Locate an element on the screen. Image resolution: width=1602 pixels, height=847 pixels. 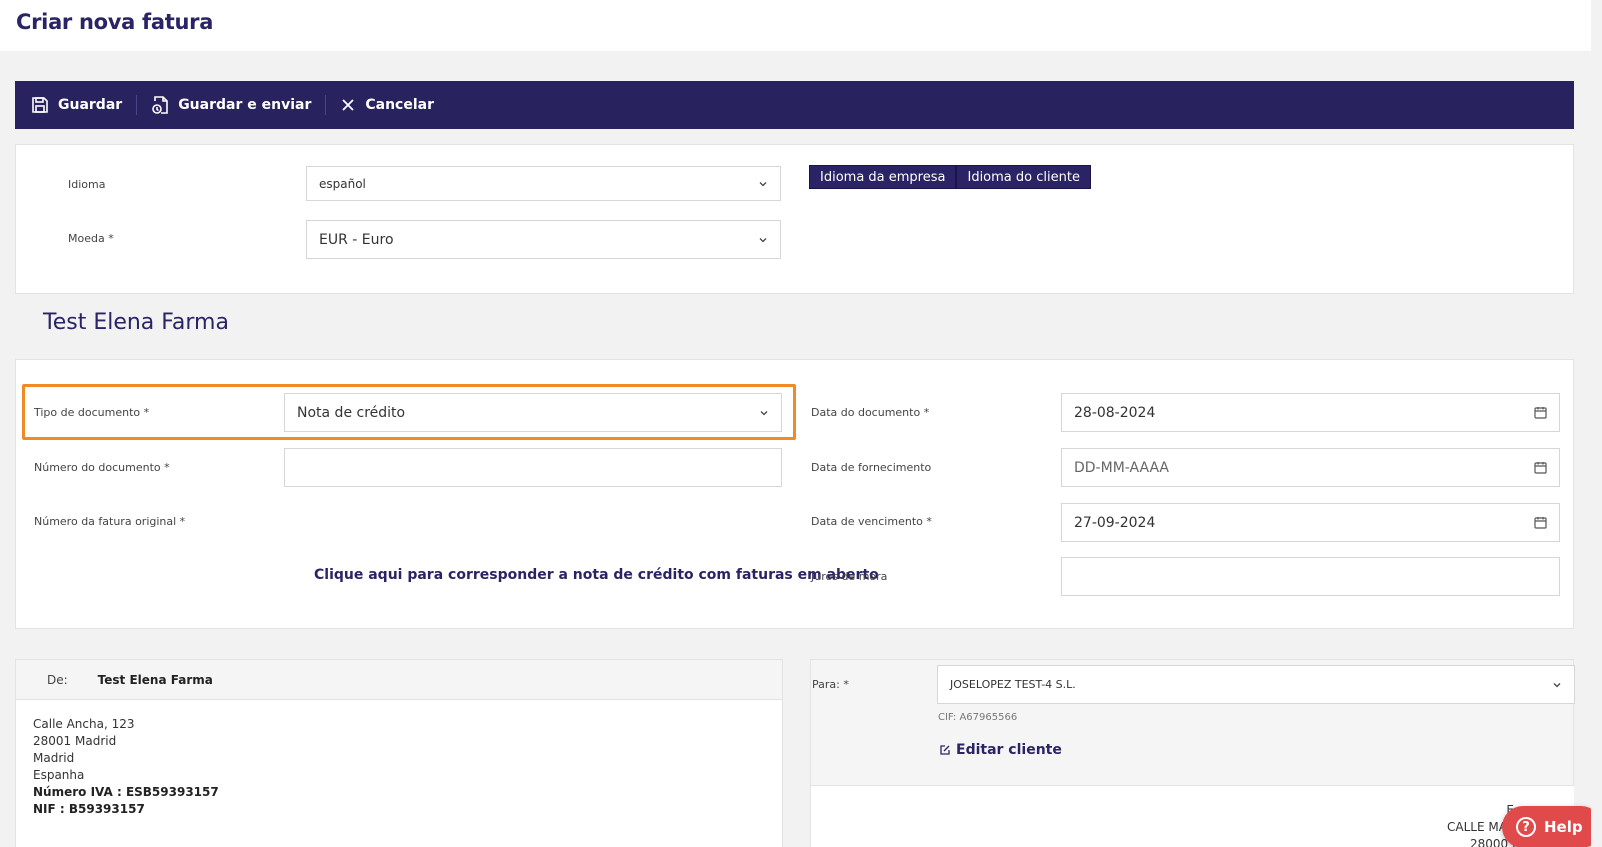
from-vat-number: Número IVA : ESB59393157 is located at coordinates (126, 792).